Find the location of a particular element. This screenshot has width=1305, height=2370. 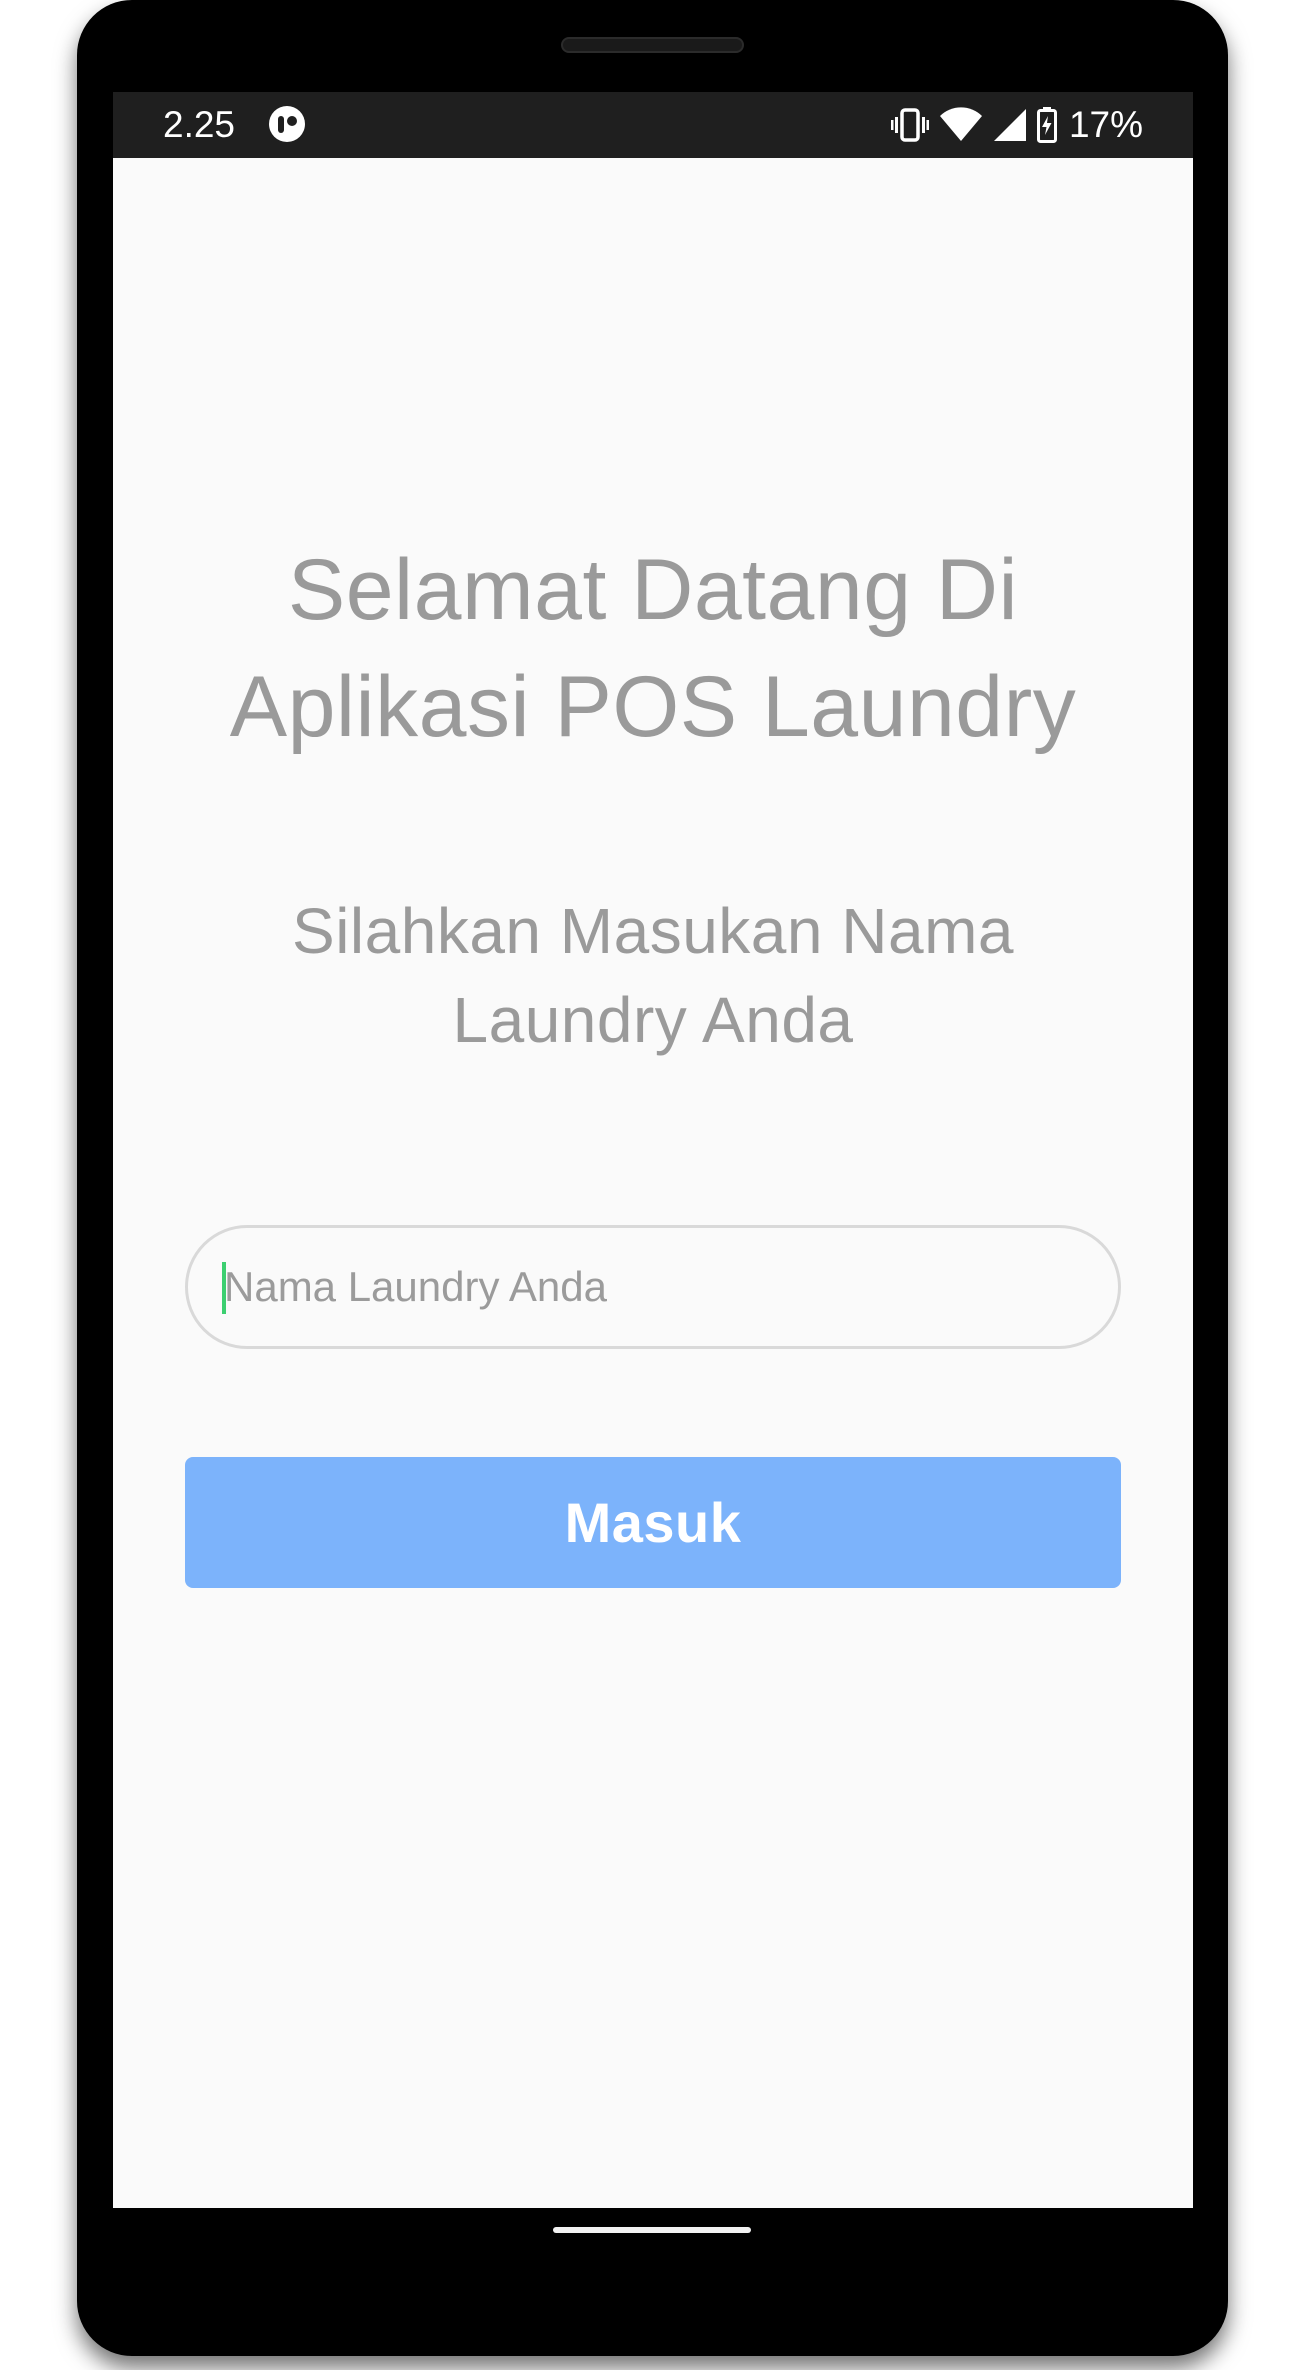

login-button: Masuk is located at coordinates (653, 1522).